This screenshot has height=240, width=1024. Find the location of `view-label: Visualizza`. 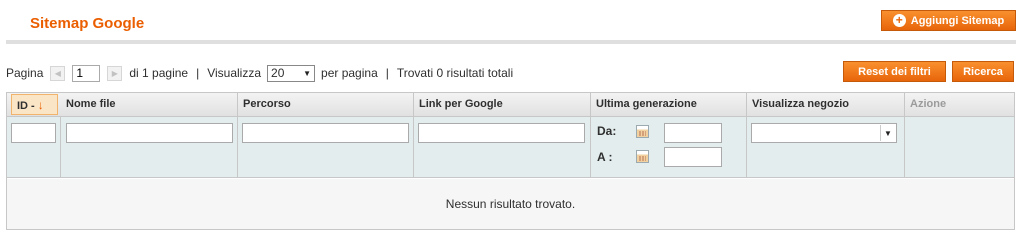

view-label: Visualizza is located at coordinates (234, 73).